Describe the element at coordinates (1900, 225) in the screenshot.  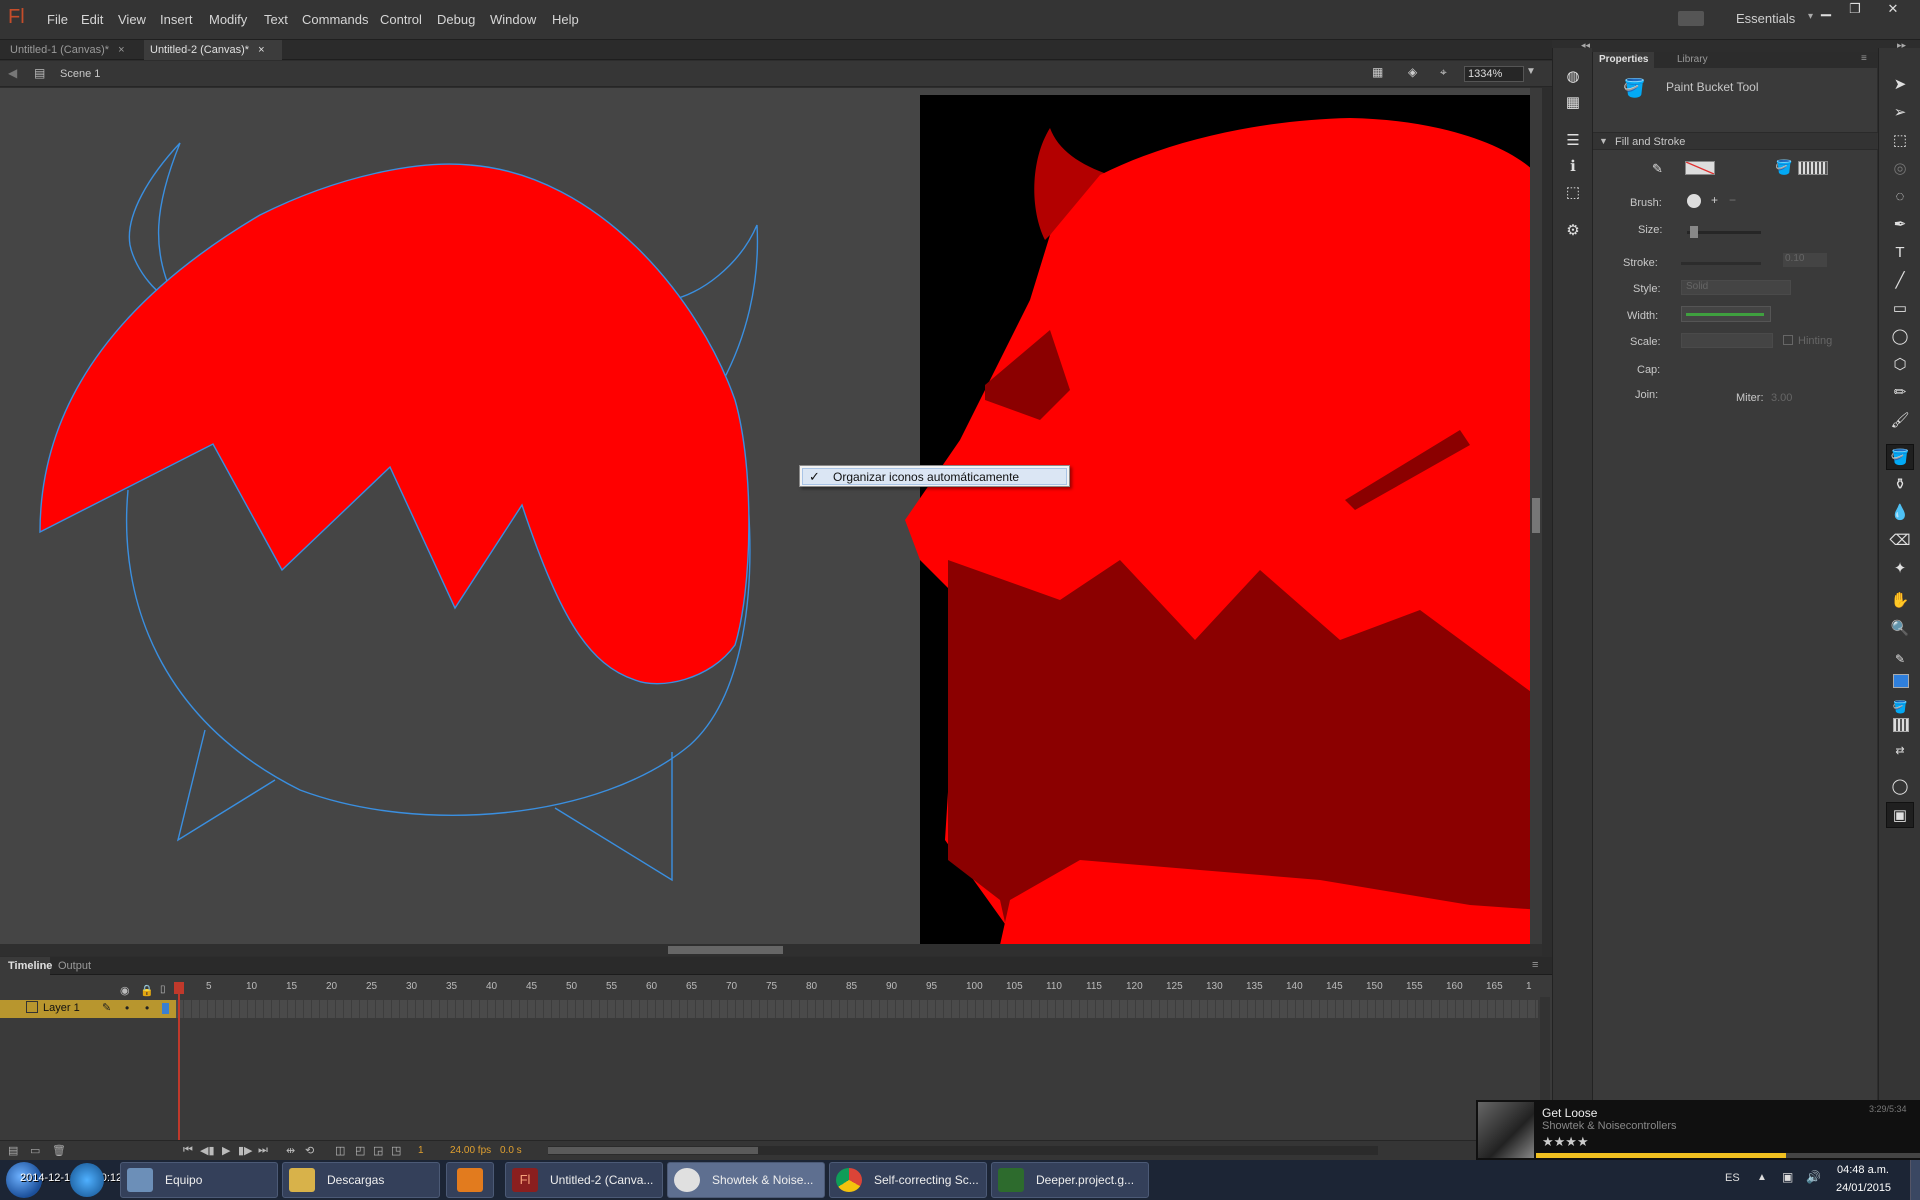
I see `pen-tool-icon: ✒` at that location.